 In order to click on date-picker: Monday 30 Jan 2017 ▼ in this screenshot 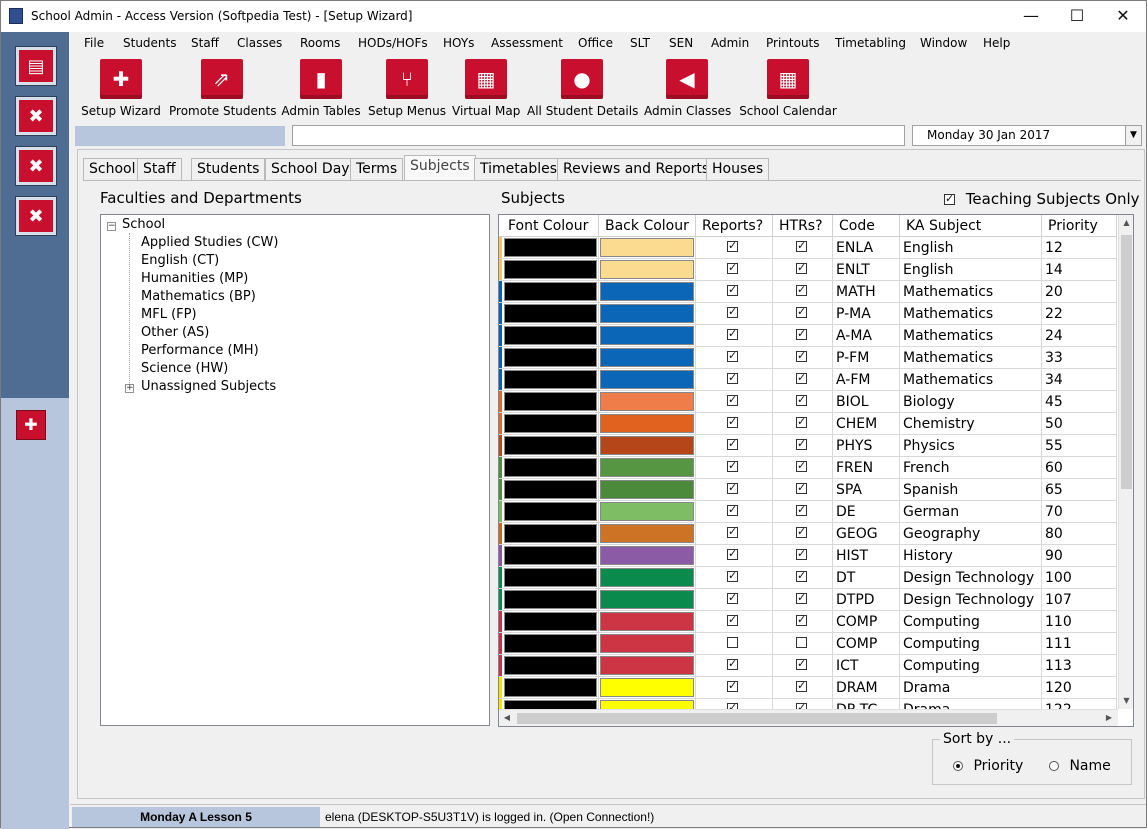, I will do `click(1027, 135)`.